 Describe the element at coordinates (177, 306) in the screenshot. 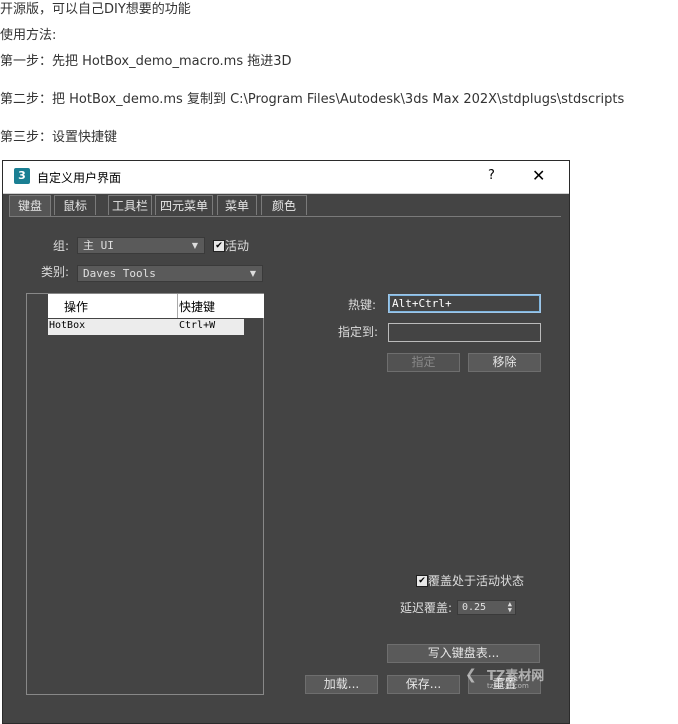

I see `column-separator` at that location.